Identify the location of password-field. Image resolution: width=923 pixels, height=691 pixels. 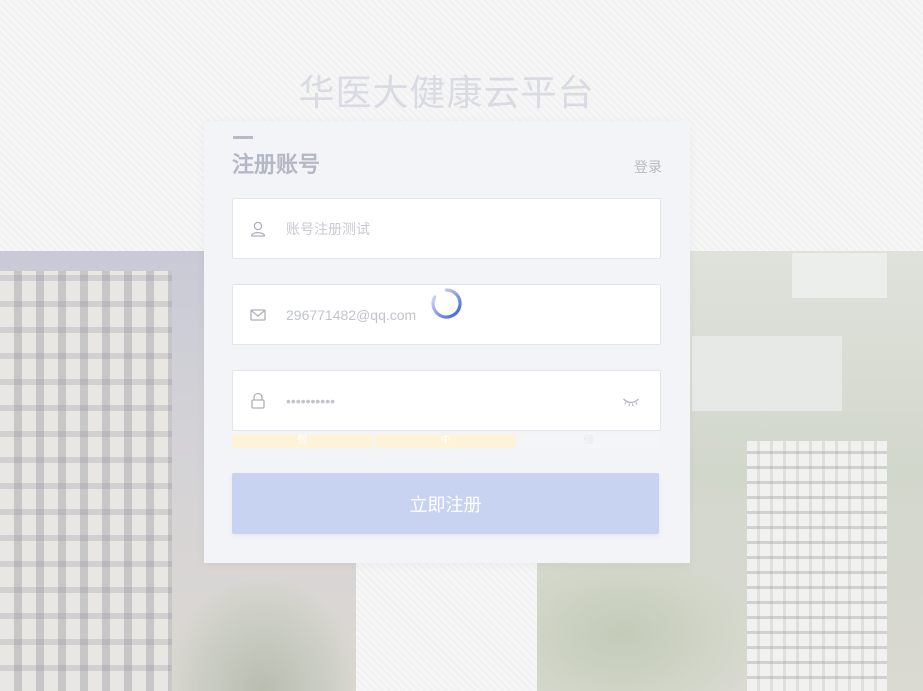
(446, 400).